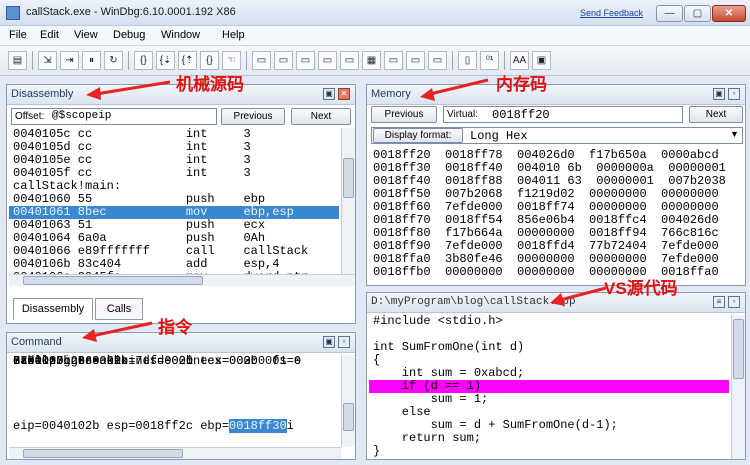  Describe the element at coordinates (549, 347) in the screenshot. I see `code-line: int SumFromOne(int d)` at that location.